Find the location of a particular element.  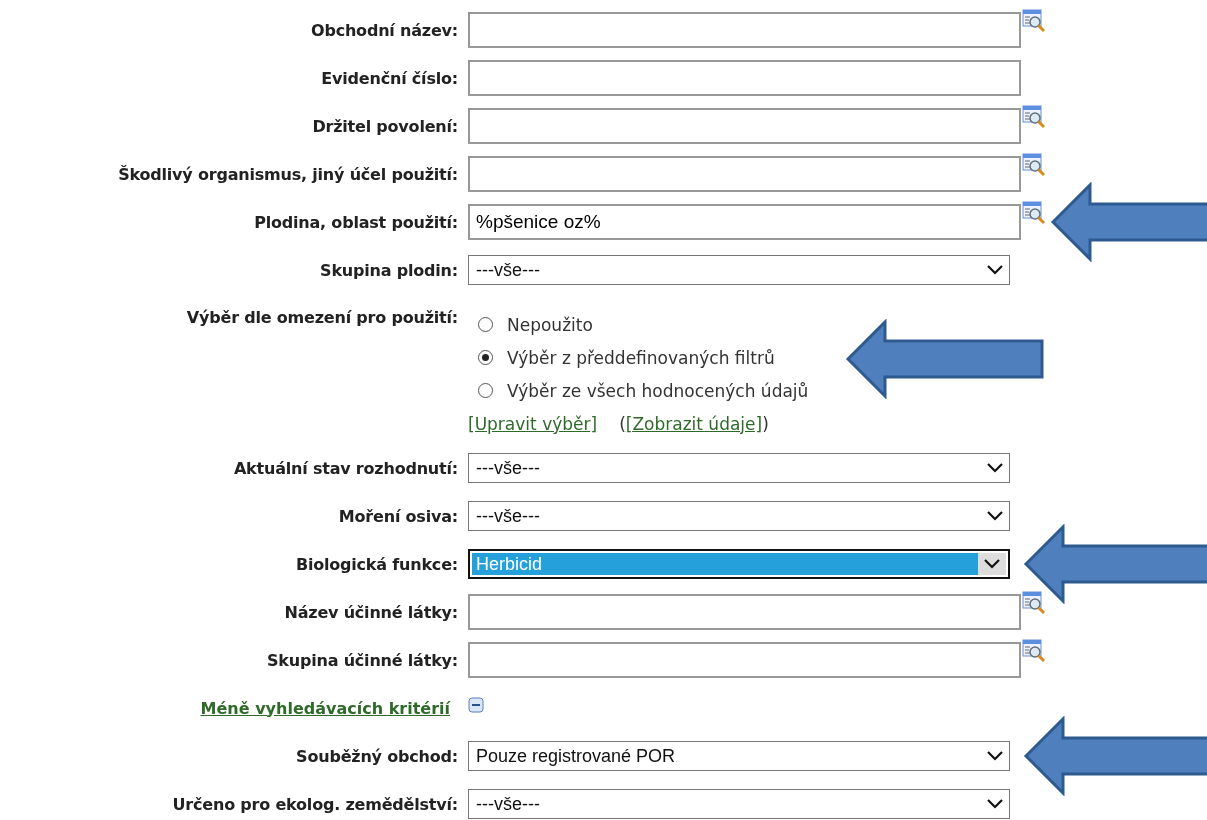

field-label: Skupina plodin: is located at coordinates (389, 270).